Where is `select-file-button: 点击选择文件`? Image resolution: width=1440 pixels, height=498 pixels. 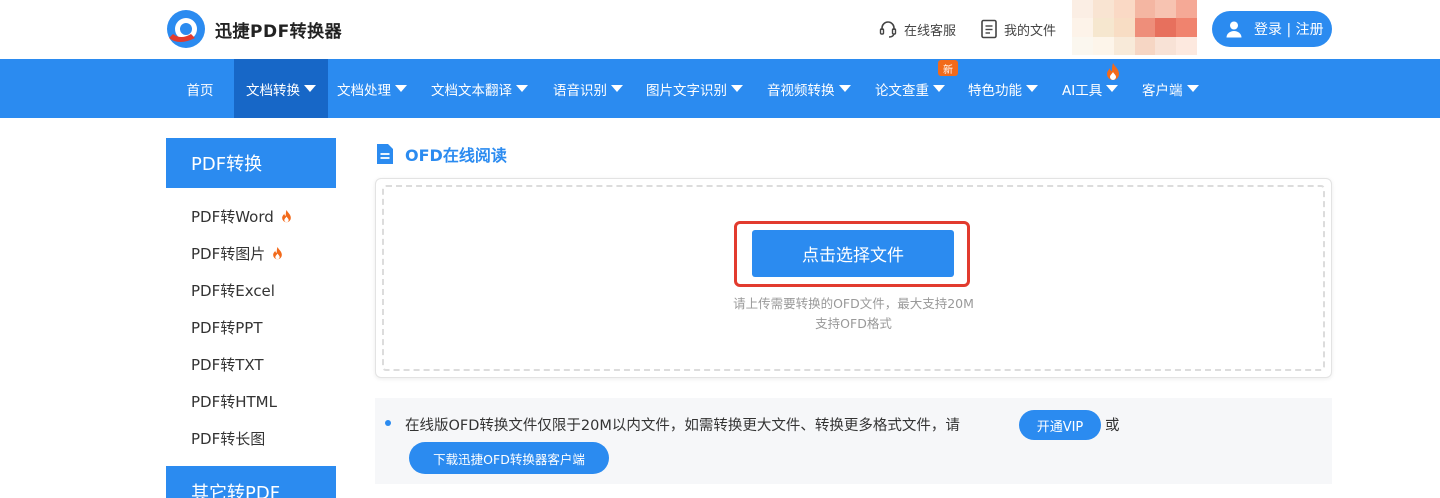 select-file-button: 点击选择文件 is located at coordinates (853, 253).